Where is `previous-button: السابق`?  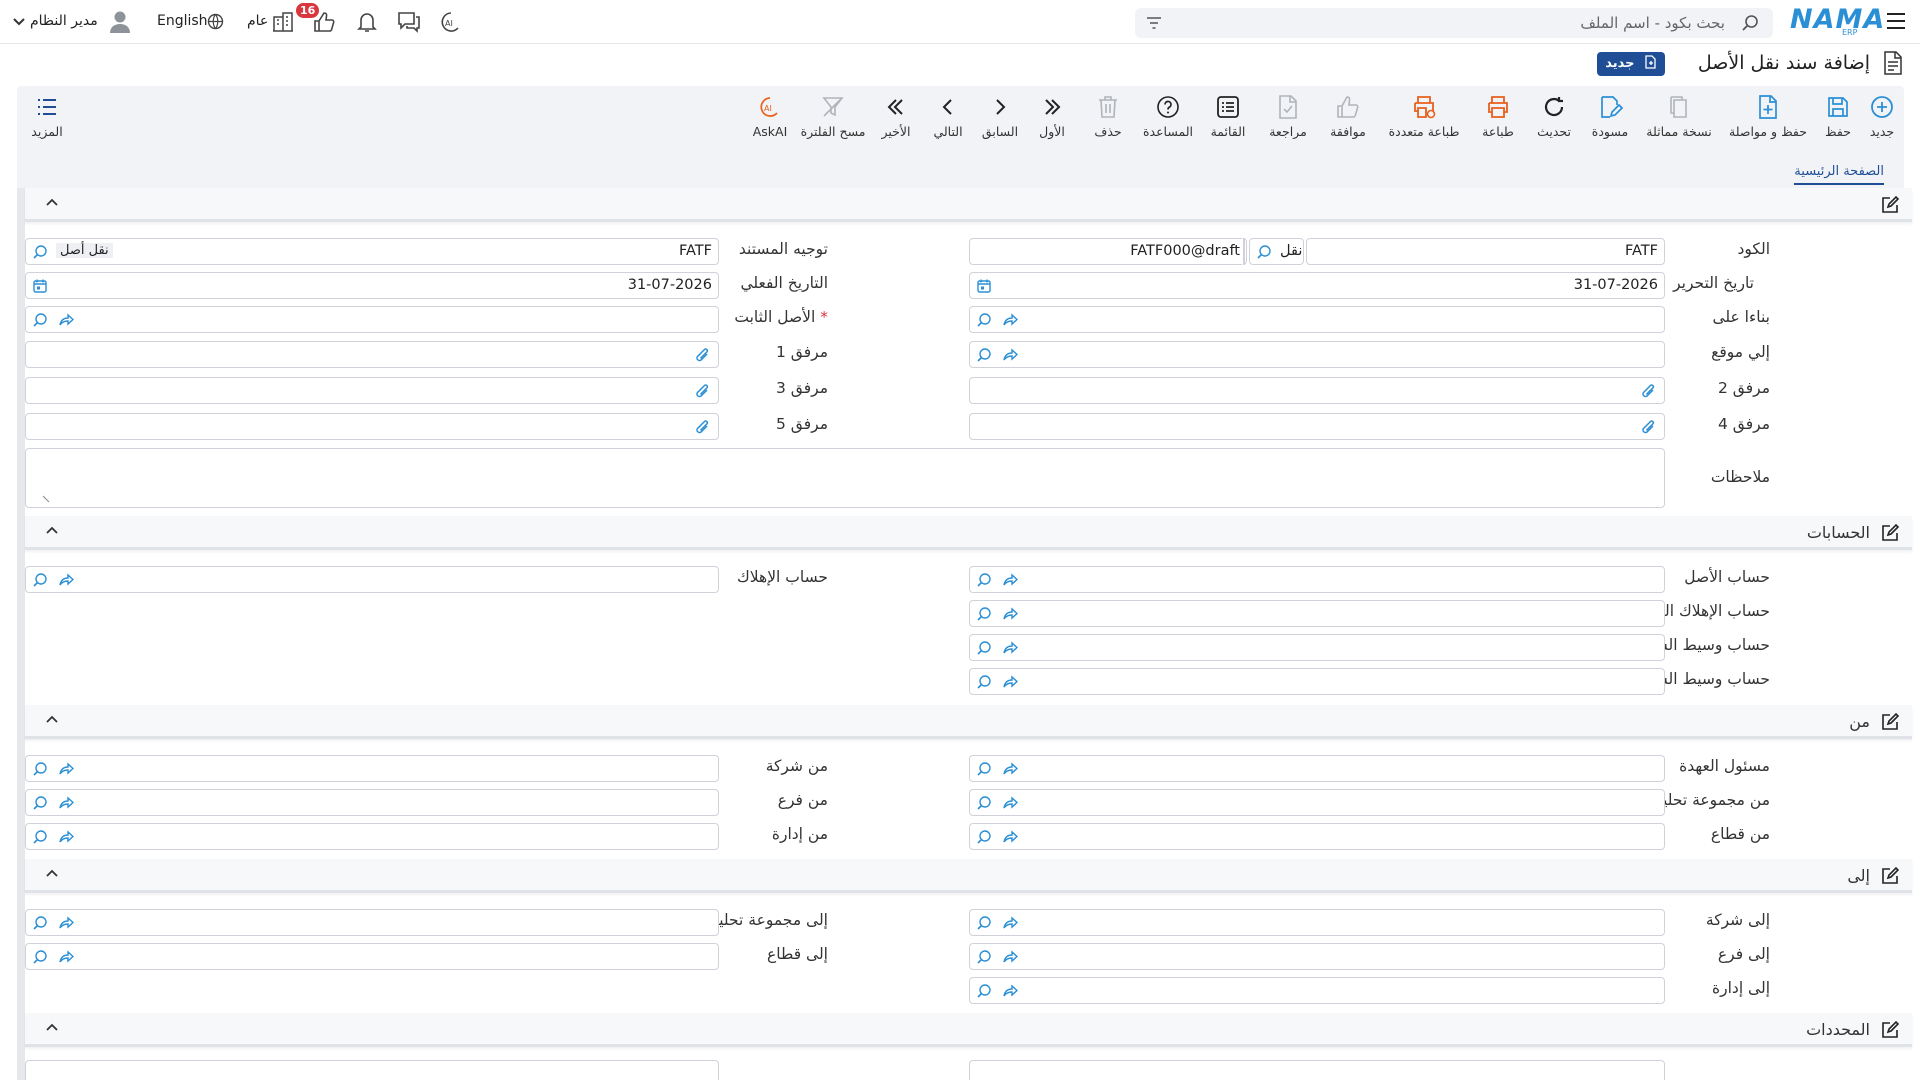
previous-button: السابق is located at coordinates (1000, 120).